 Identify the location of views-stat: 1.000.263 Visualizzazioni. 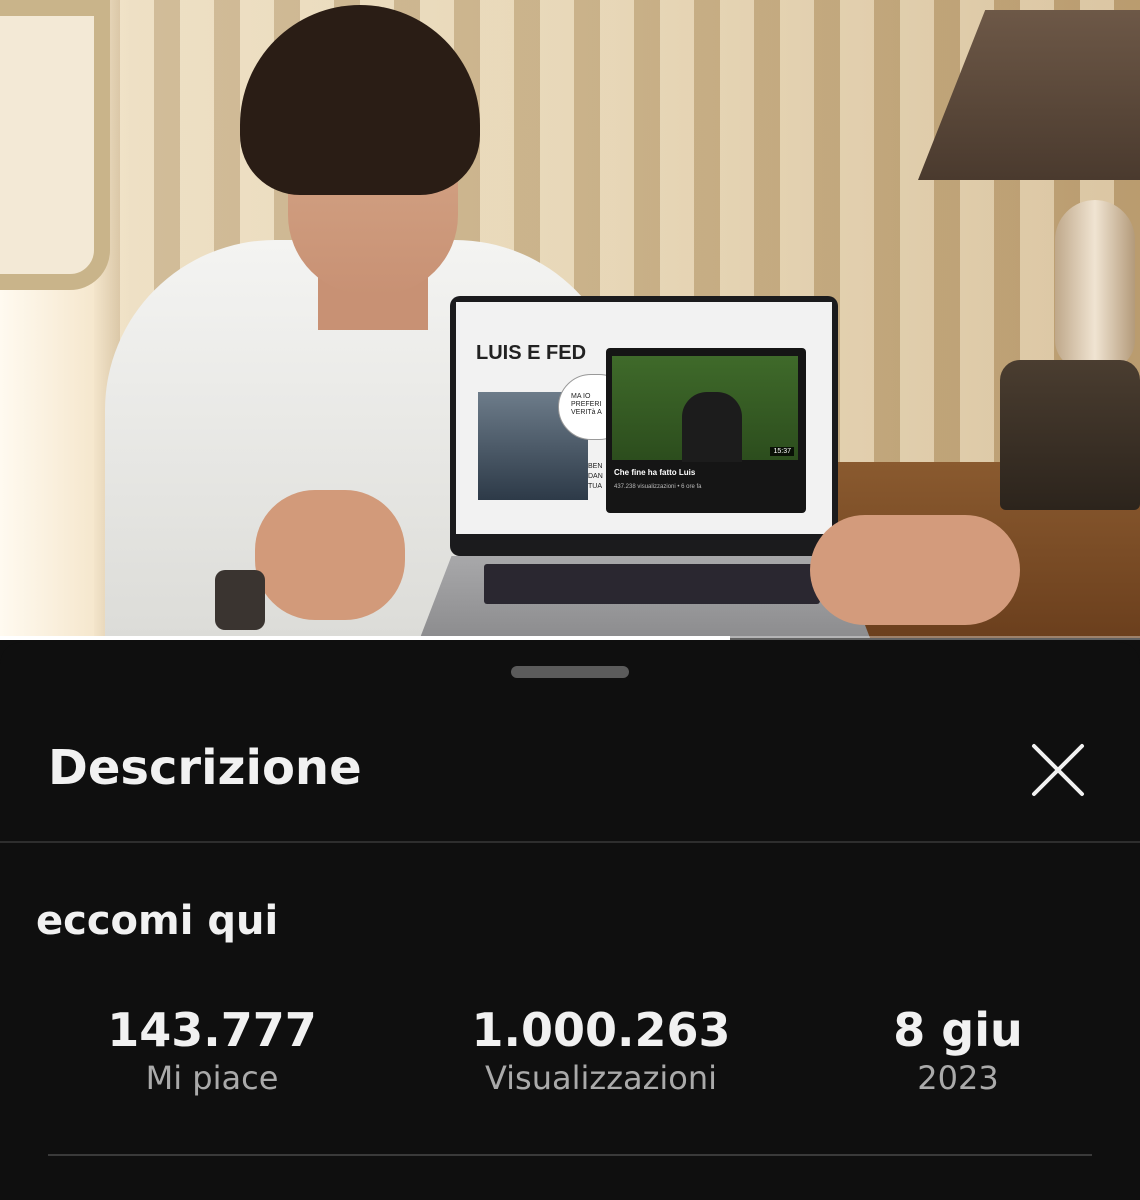
(601, 1050).